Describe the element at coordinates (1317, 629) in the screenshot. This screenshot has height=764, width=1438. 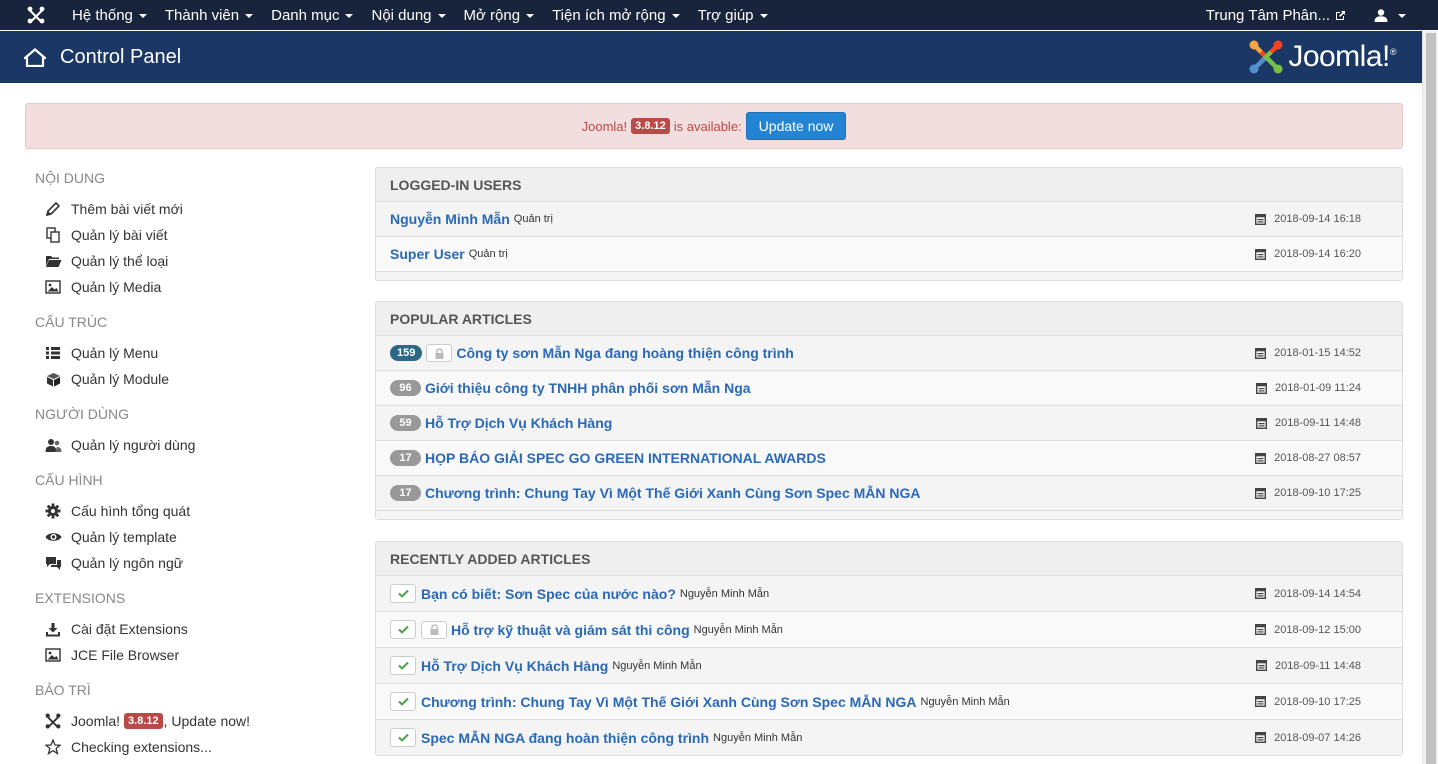
I see `date-text: 2018-09-12 15:00` at that location.